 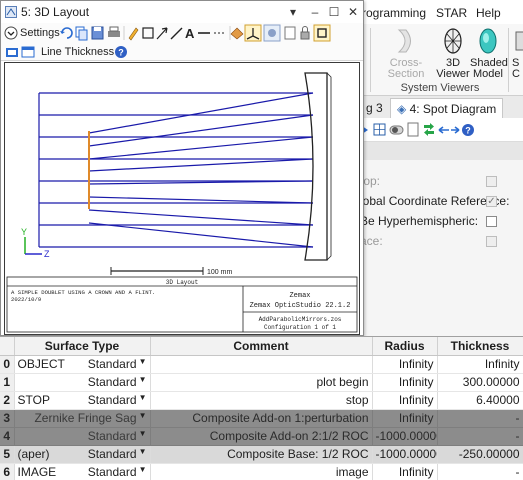 What do you see at coordinates (7, 436) in the screenshot?
I see `surface-index: 4` at bounding box center [7, 436].